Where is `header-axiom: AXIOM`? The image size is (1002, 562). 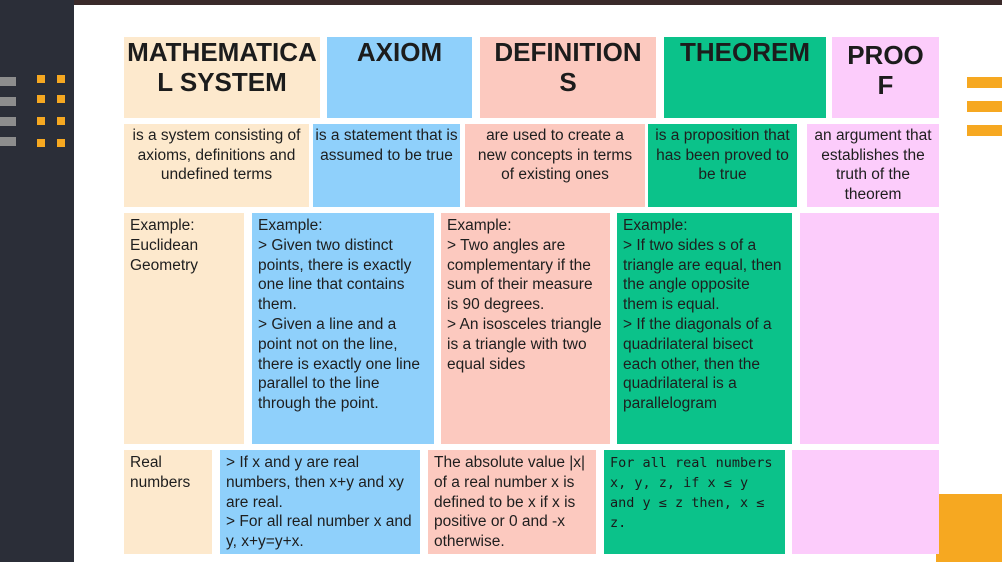
header-axiom: AXIOM is located at coordinates (399, 77).